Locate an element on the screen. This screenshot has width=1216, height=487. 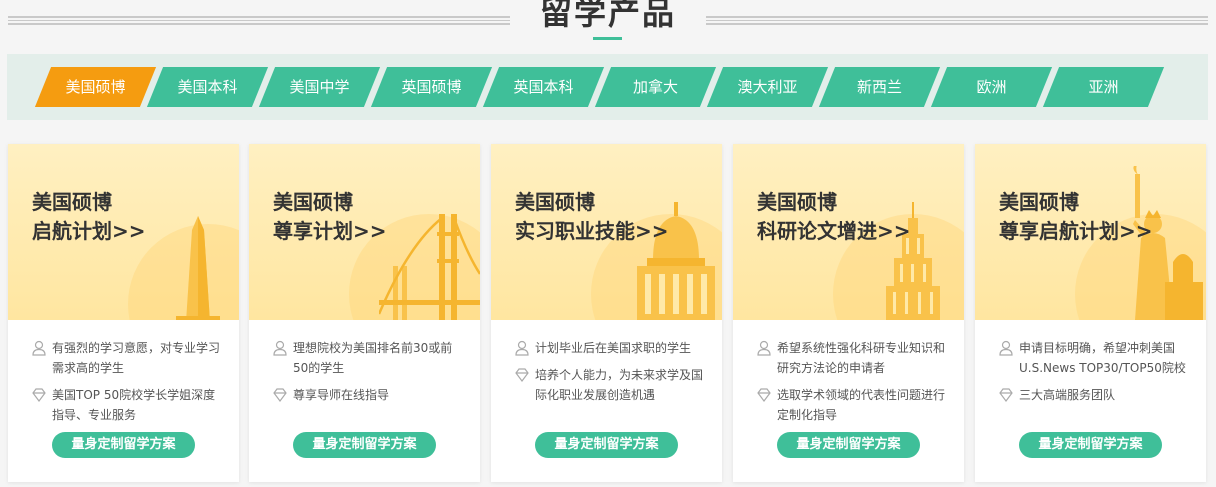
card-service: 美国TOP 50院校学长学姐深度指导、专业服务 is located at coordinates (134, 405).